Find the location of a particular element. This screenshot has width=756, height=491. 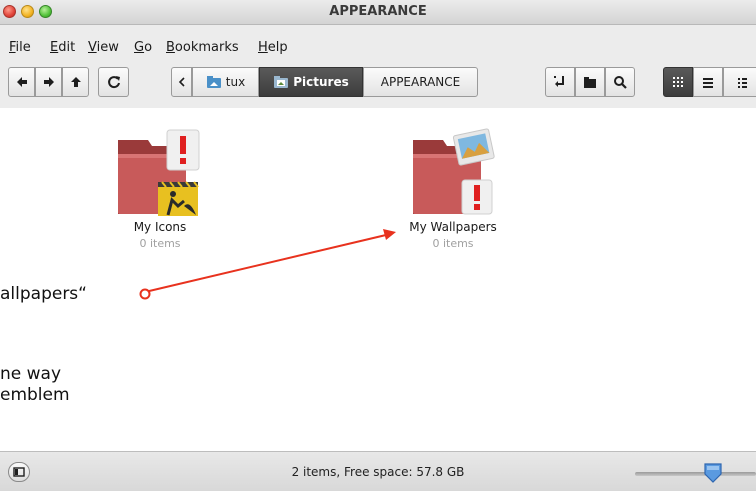

menu-help: Help is located at coordinates (273, 47).